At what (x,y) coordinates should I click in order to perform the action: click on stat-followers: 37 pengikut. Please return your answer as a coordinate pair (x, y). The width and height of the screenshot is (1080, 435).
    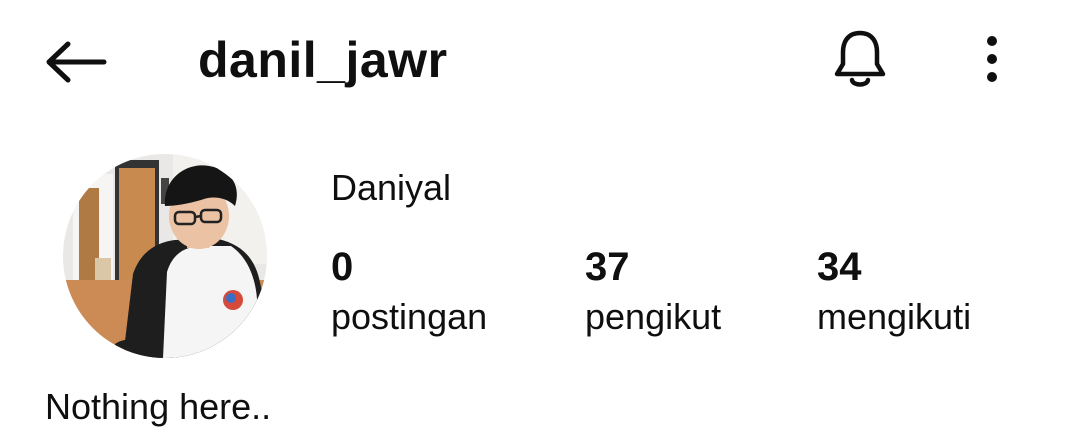
    Looking at the image, I should click on (653, 293).